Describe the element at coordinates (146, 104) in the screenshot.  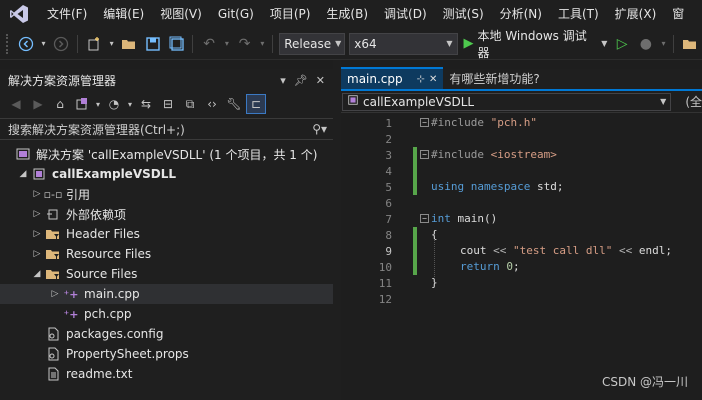
I see `sync-with-active-document-icon: ⇆` at that location.